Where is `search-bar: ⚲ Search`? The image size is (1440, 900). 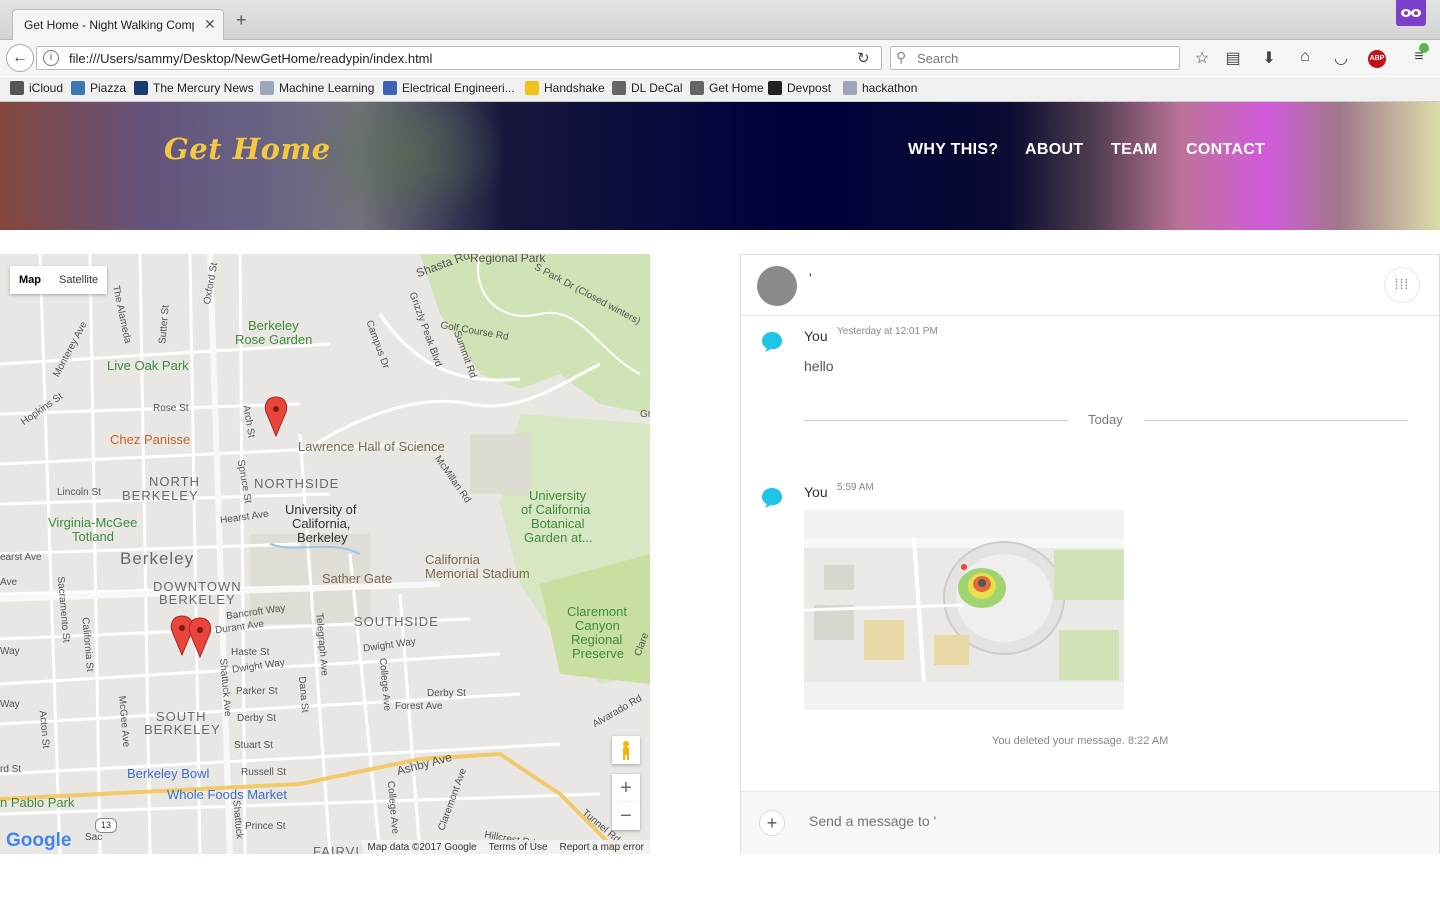
search-bar: ⚲ Search is located at coordinates (1035, 58).